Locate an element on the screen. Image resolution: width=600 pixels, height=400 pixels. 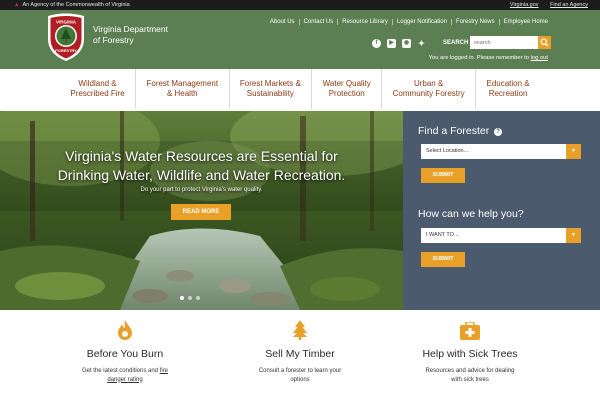
util-link-employee-home: Employee Home is located at coordinates (524, 22).